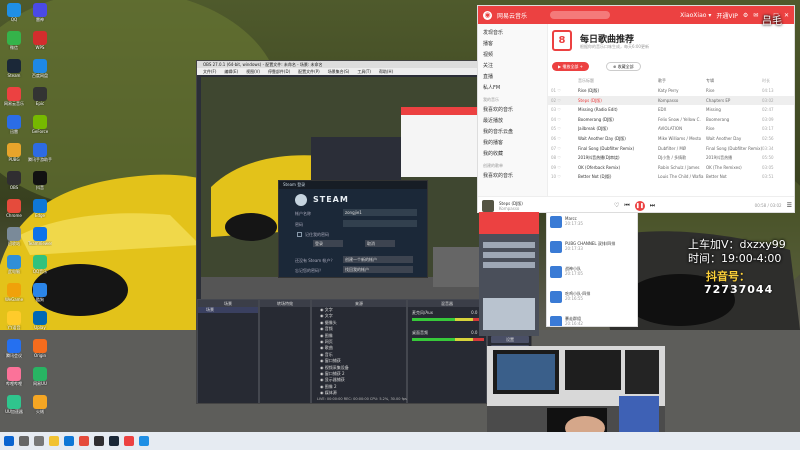  What do you see at coordinates (228, 310) in the screenshot?
I see `scene-item: 场景` at bounding box center [228, 310].